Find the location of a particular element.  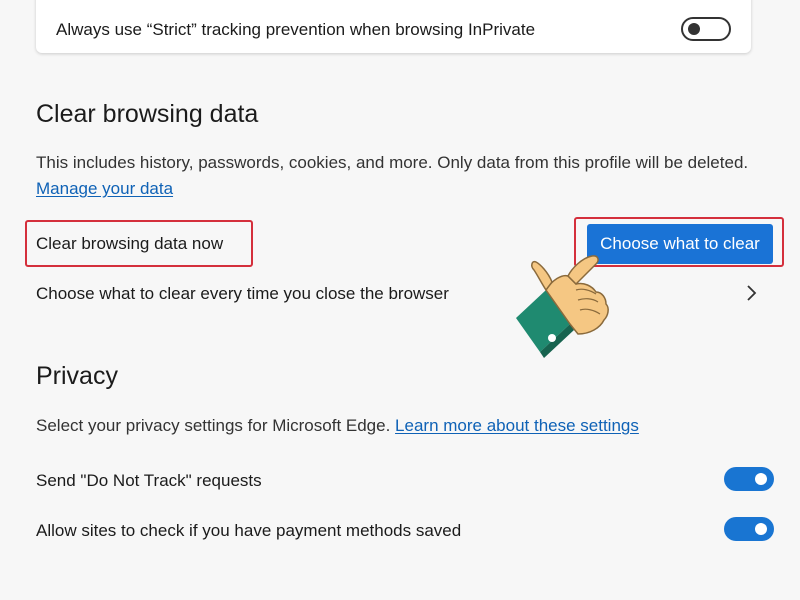

clear-browsing-title: Clear browsing data is located at coordinates (147, 114).